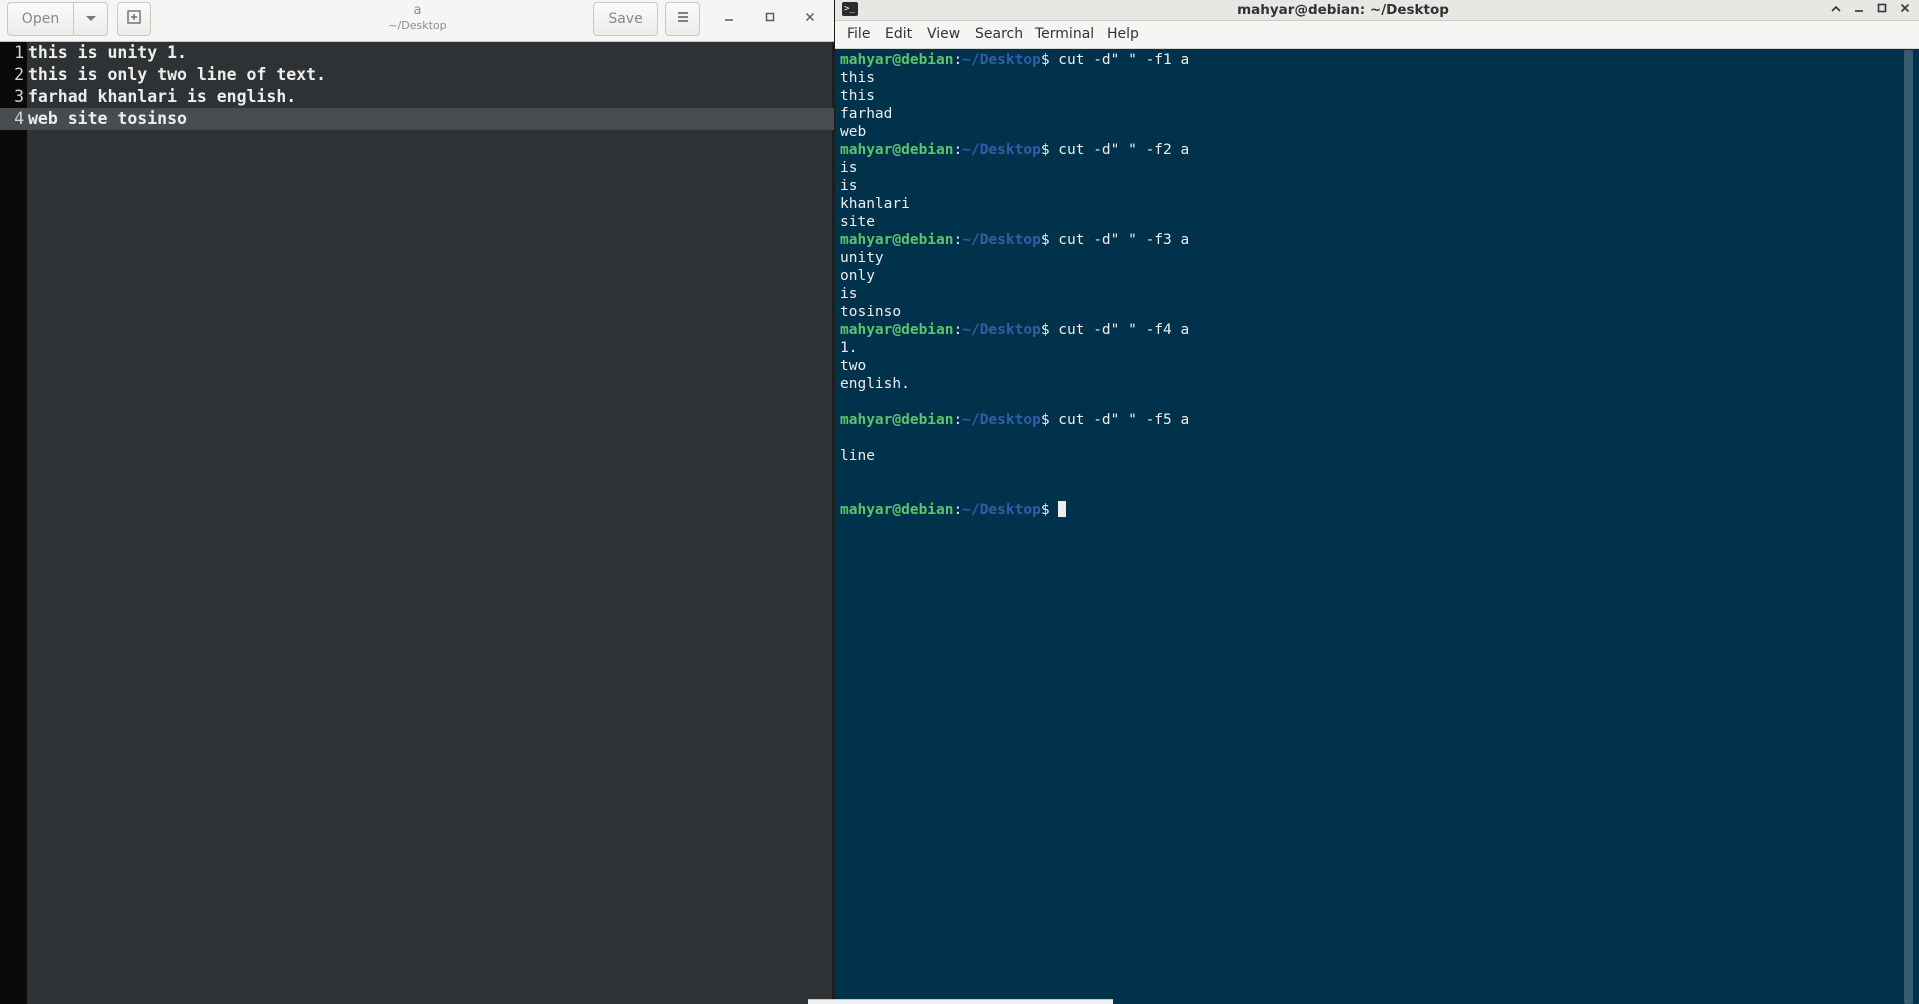 This screenshot has height=1004, width=1919. Describe the element at coordinates (625, 19) in the screenshot. I see `save-button: Save` at that location.